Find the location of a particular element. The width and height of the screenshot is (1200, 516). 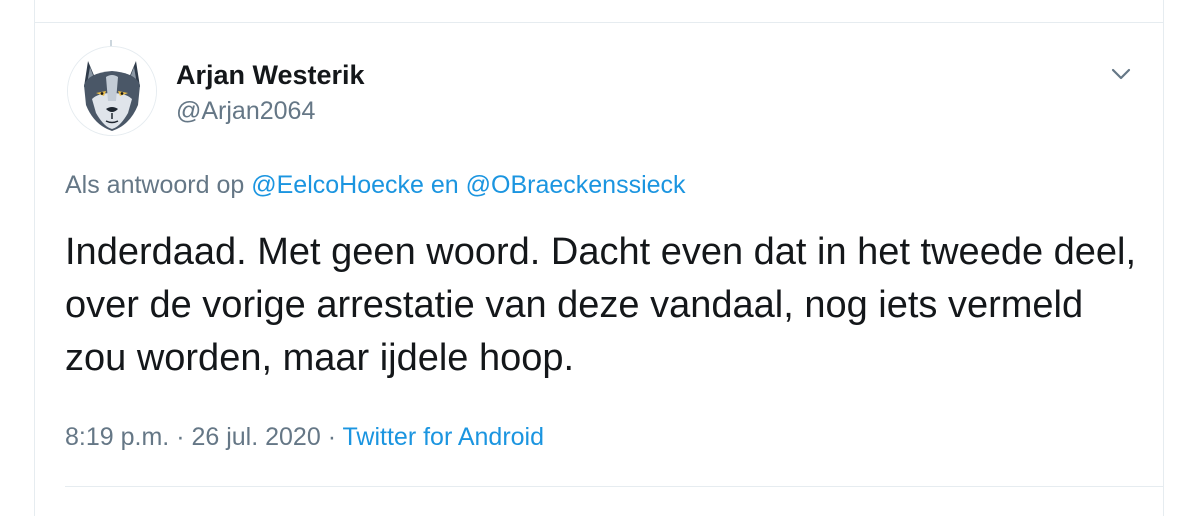

avatar is located at coordinates (112, 91).